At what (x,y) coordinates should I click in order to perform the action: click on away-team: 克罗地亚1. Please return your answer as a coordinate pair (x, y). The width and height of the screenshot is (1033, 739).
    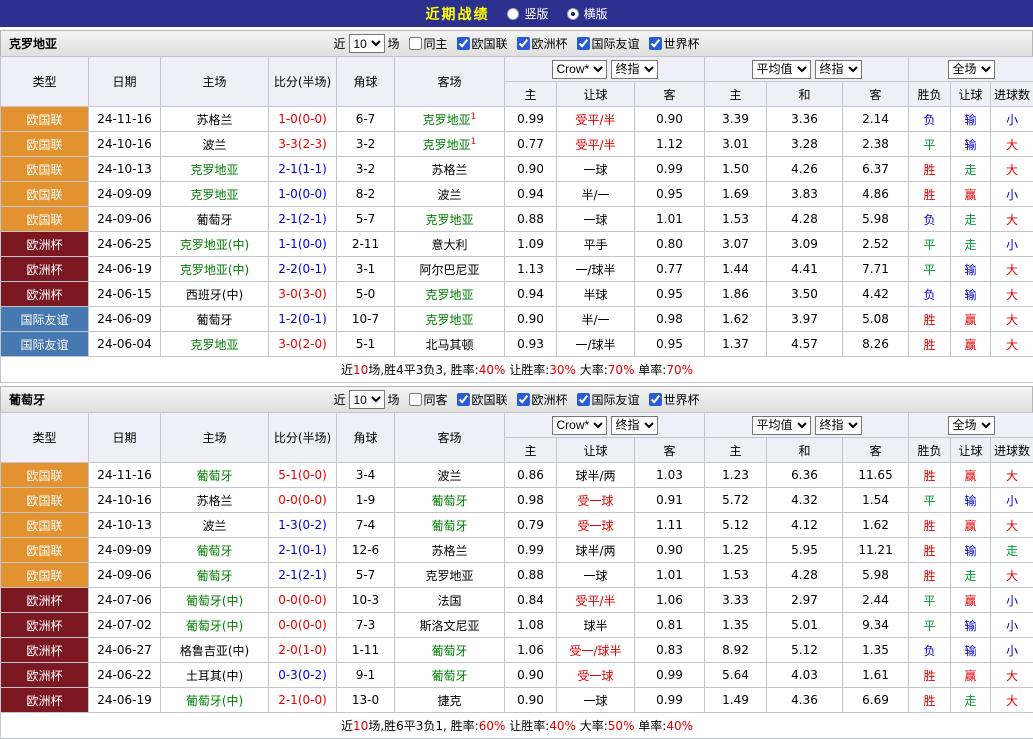
    Looking at the image, I should click on (450, 119).